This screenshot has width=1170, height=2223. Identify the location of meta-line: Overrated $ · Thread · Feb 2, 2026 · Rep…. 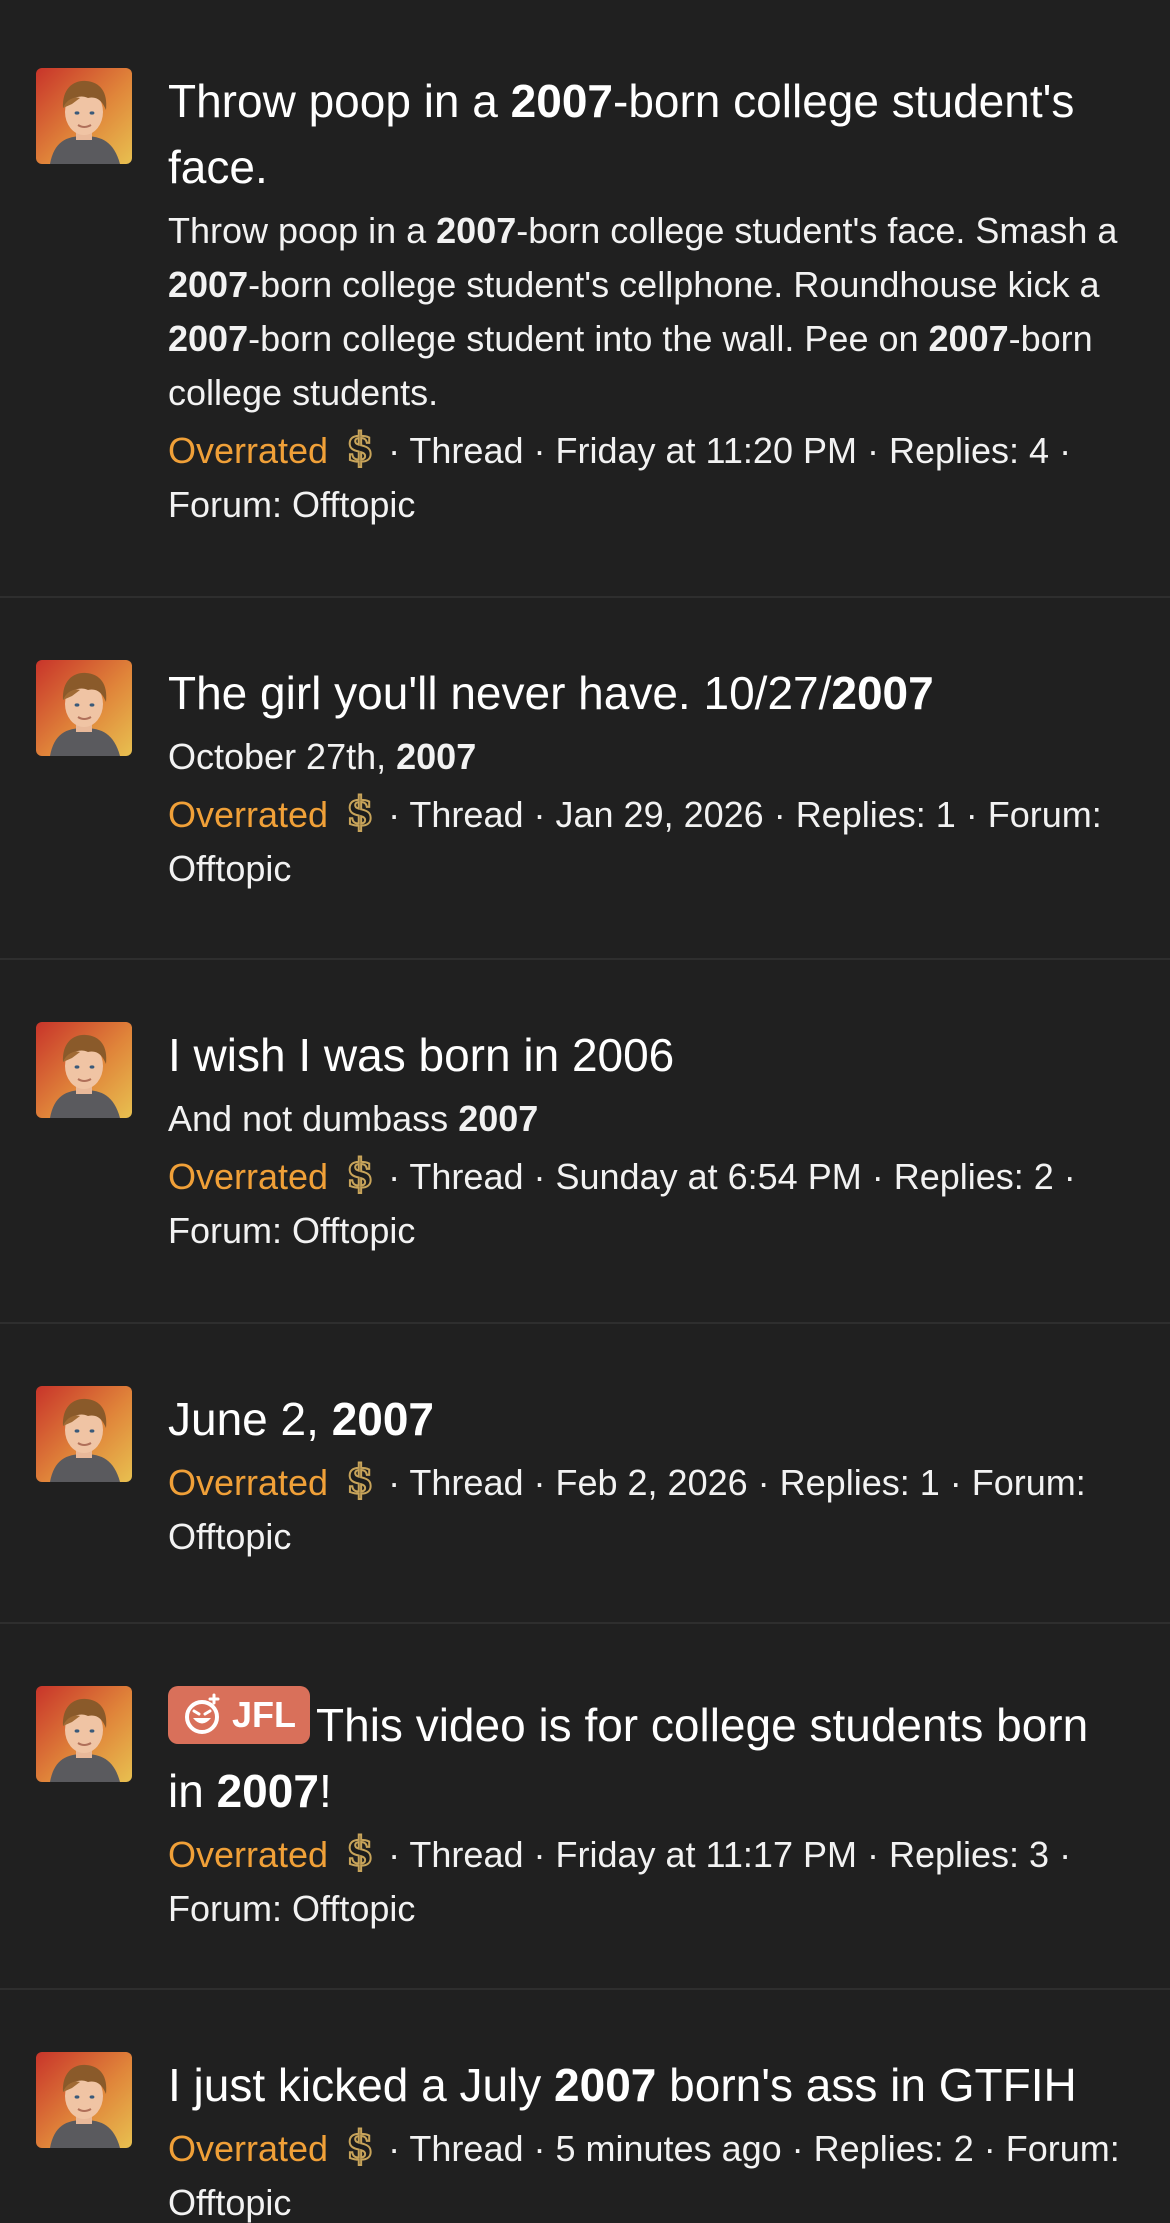
(627, 1507).